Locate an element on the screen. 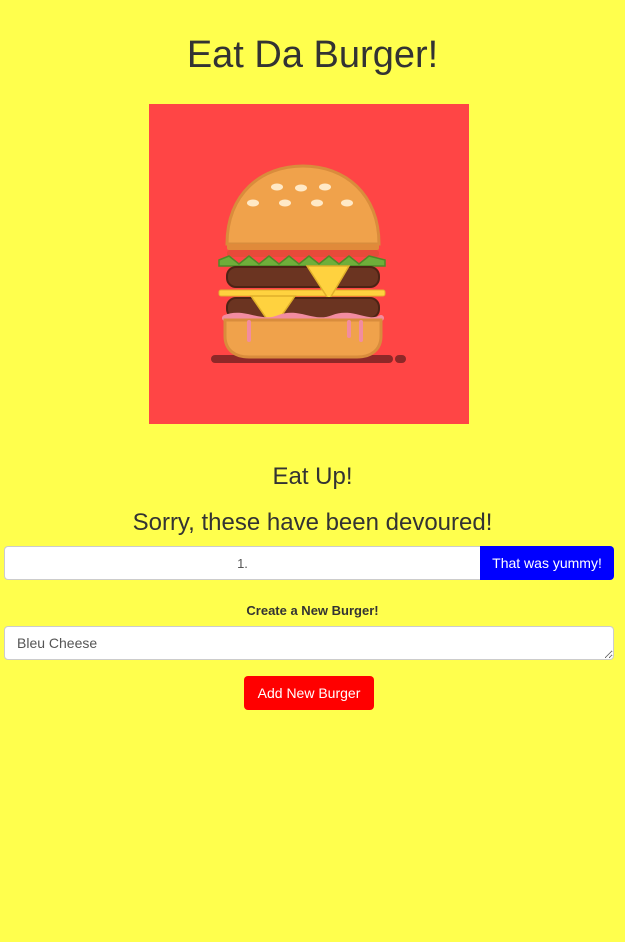 The image size is (625, 942). create-burger-label: Create a New Burger! is located at coordinates (312, 610).